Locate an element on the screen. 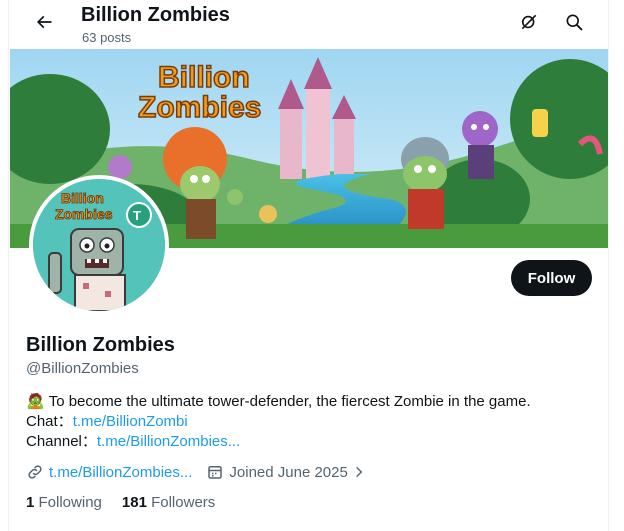 The image size is (624, 531). followers-count: 181 is located at coordinates (134, 502).